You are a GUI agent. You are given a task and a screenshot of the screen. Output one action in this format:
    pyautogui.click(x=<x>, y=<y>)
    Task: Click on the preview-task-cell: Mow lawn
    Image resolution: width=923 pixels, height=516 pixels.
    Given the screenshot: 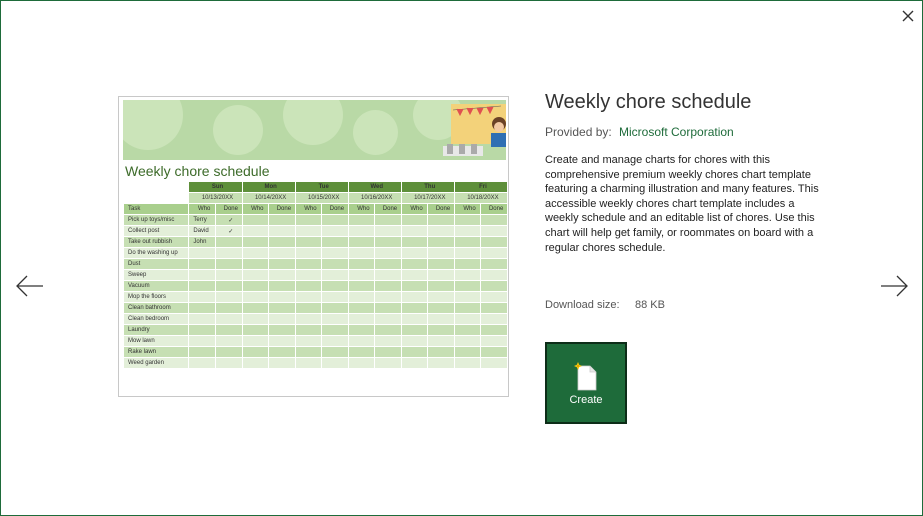 What is the action you would take?
    pyautogui.click(x=156, y=341)
    